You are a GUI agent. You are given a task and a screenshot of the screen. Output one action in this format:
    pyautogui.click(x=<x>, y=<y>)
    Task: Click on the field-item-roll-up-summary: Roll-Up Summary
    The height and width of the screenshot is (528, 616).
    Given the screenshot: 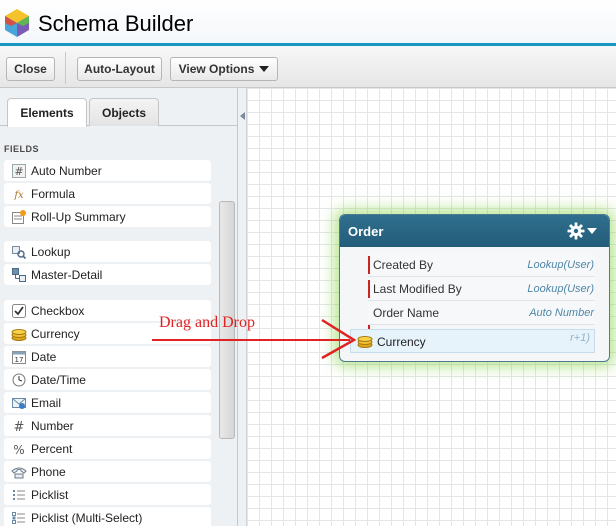 What is the action you would take?
    pyautogui.click(x=107, y=216)
    